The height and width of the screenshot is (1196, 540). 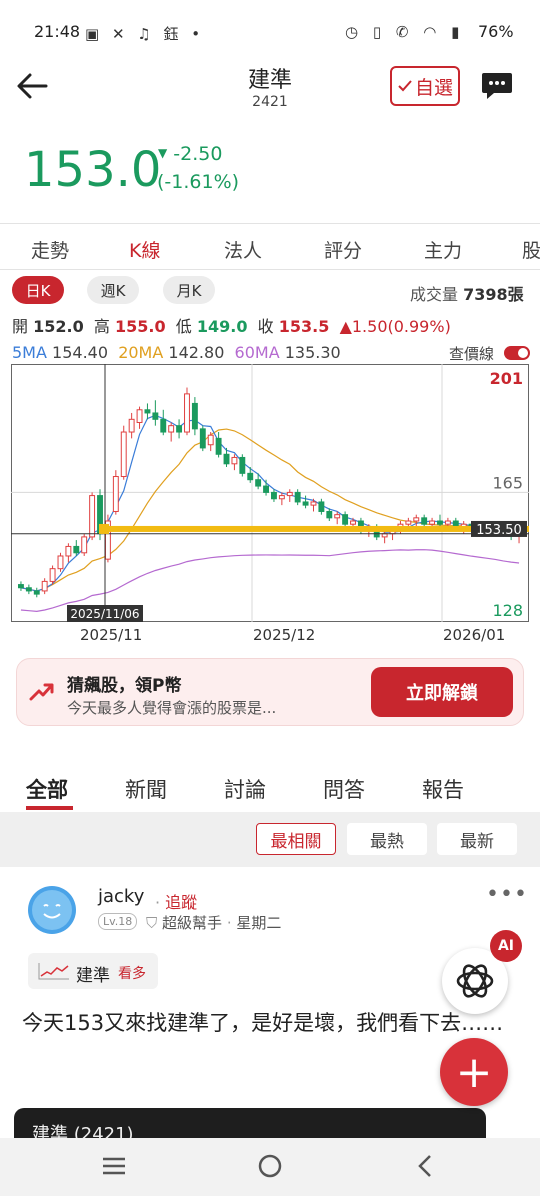 I want to click on promo-banner: 猜飆股，領P幣 今天最多人覺得會漲的股票是... 立即解鎖, so click(x=270, y=692).